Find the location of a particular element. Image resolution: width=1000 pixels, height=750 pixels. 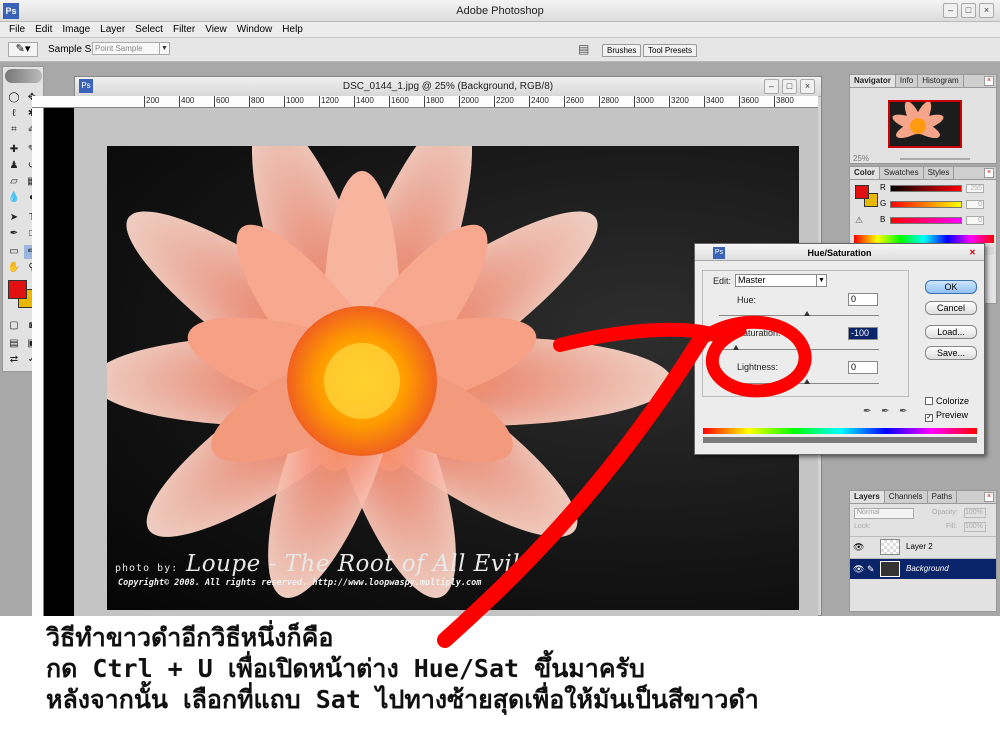

standard-mode-icon: ▢ is located at coordinates (14, 326).